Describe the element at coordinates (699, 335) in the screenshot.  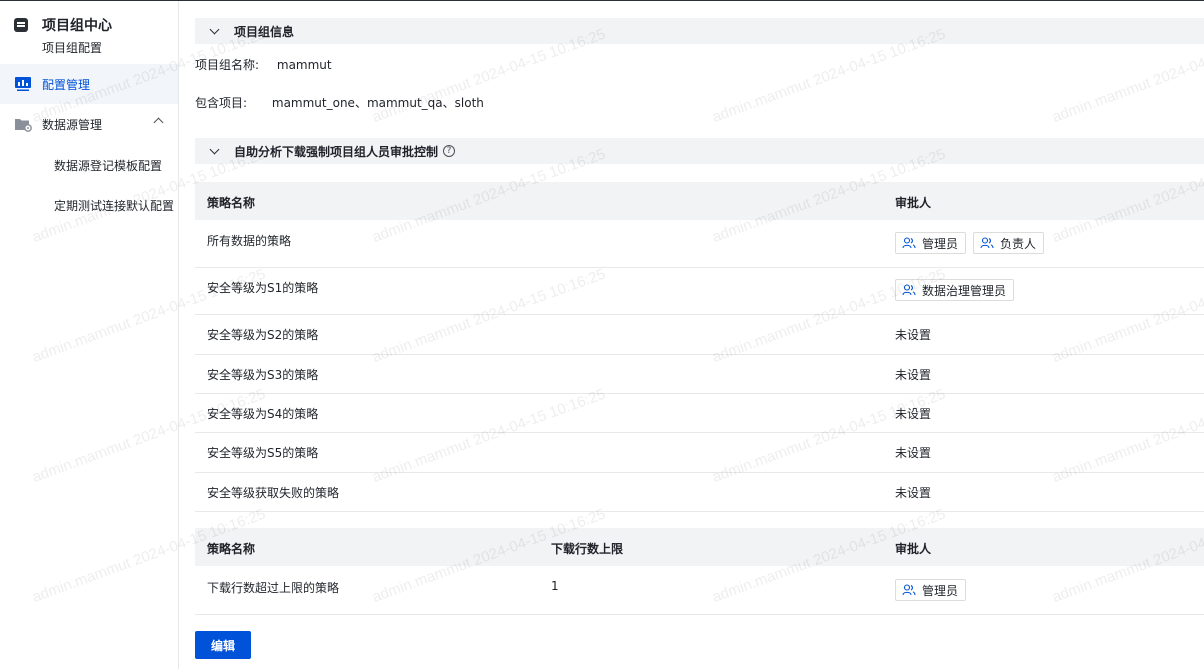
I see `table-row: 安全等级为S2的策略 未设置` at that location.